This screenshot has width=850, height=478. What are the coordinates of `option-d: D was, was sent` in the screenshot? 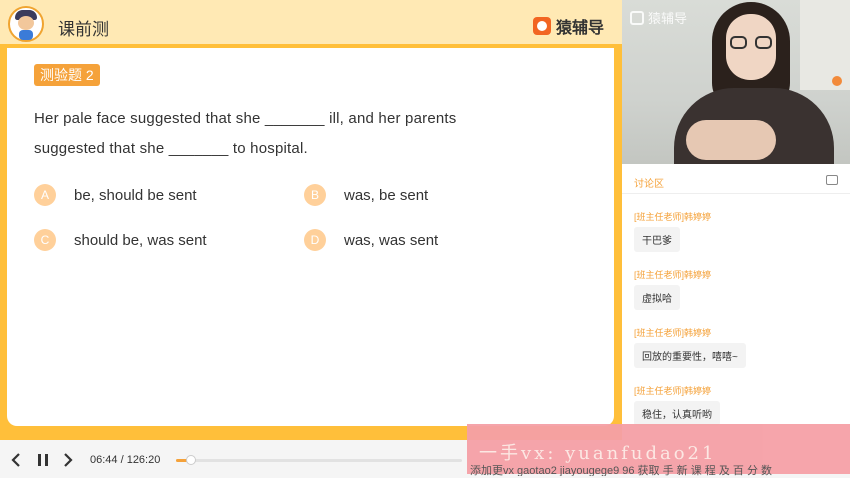 It's located at (371, 240).